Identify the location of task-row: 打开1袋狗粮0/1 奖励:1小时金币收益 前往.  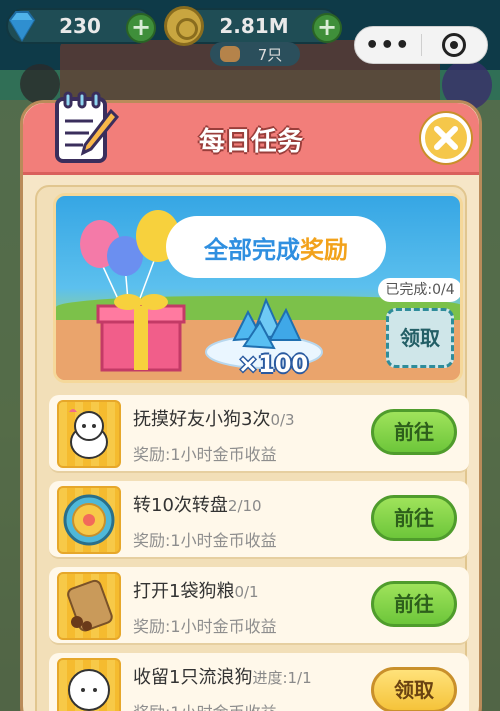
(259, 606).